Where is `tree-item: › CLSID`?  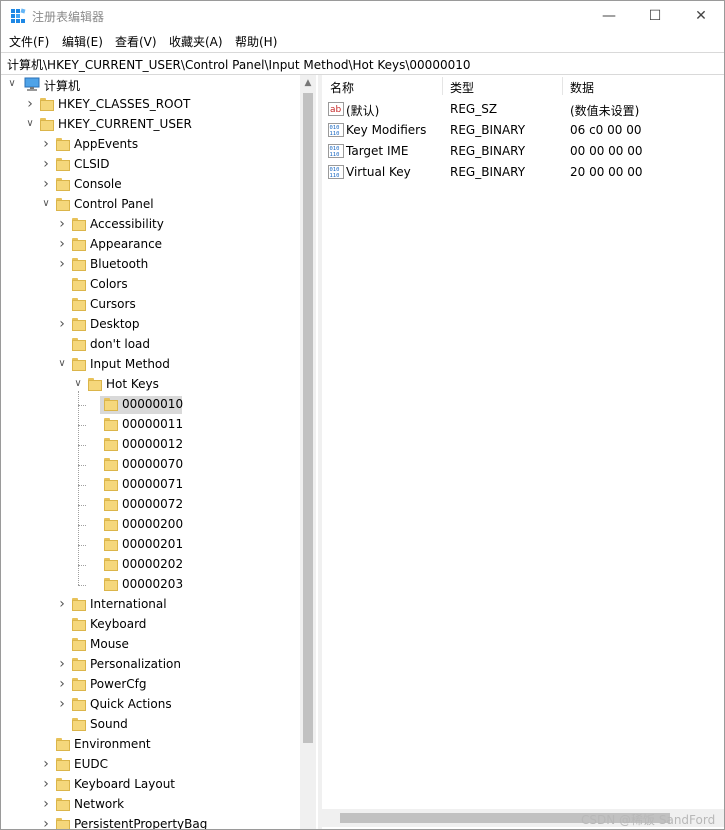 tree-item: › CLSID is located at coordinates (151, 165).